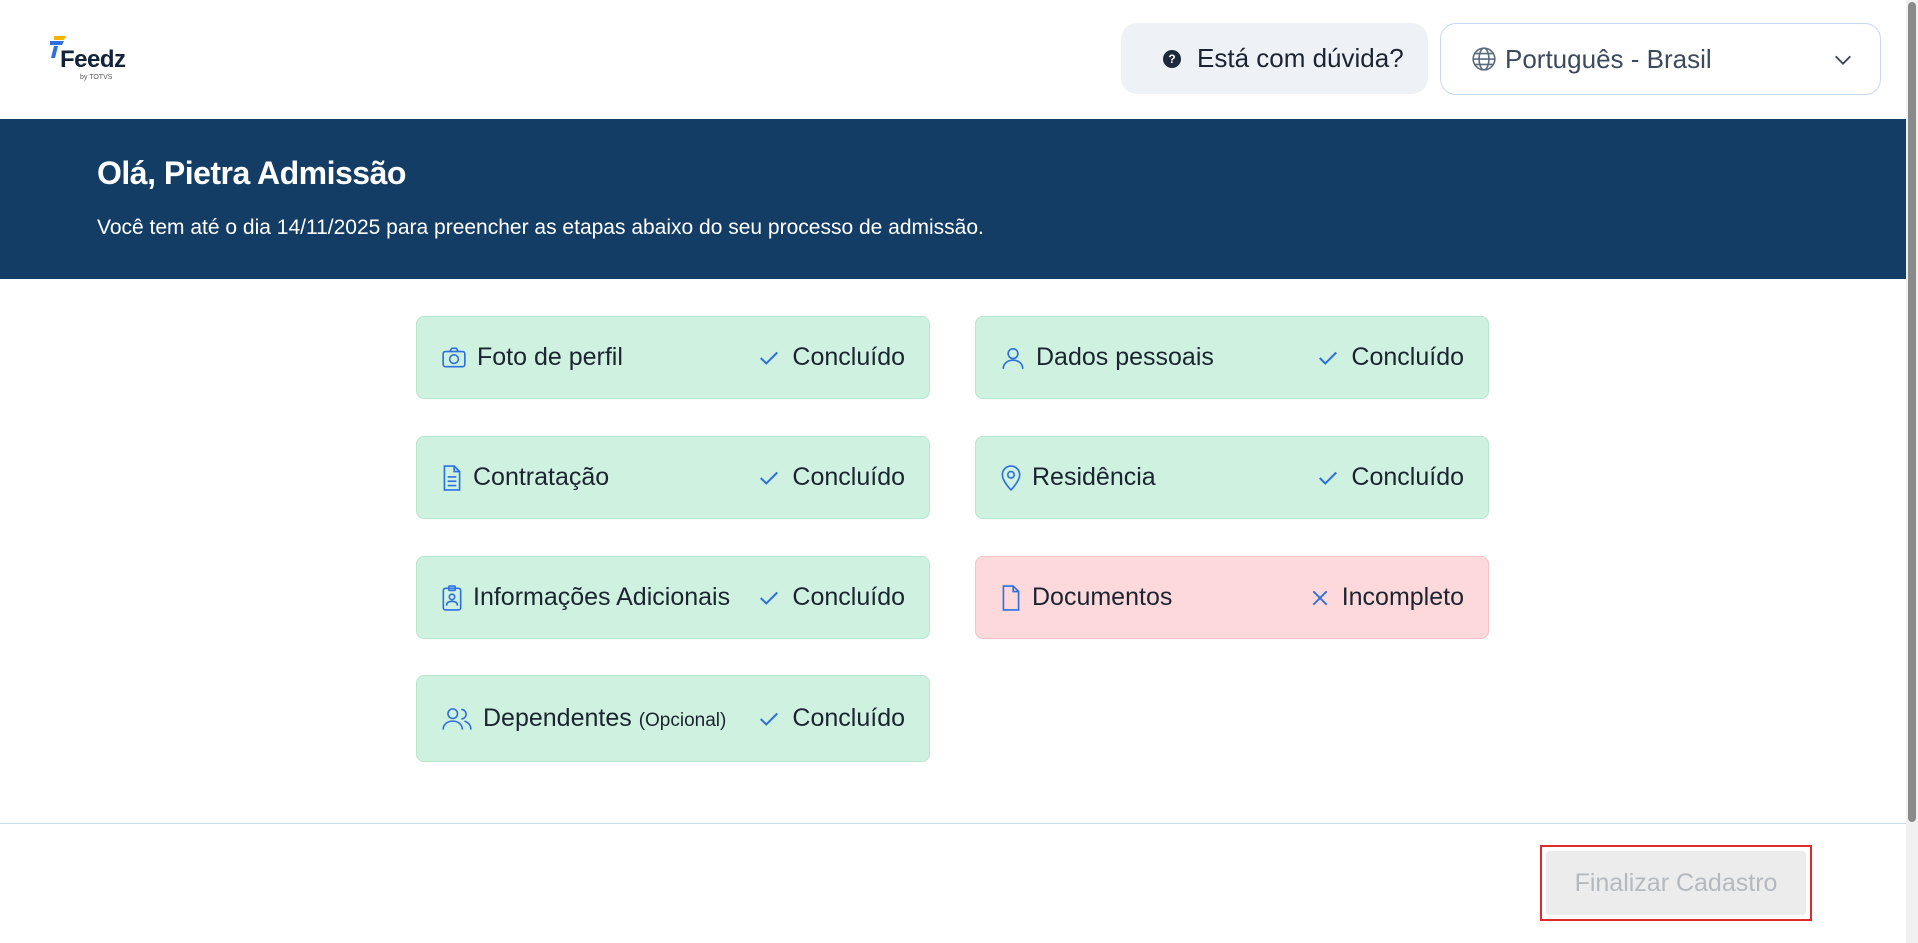 Image resolution: width=1918 pixels, height=943 pixels. I want to click on help-button-label: Está com dúvida?, so click(1300, 58).